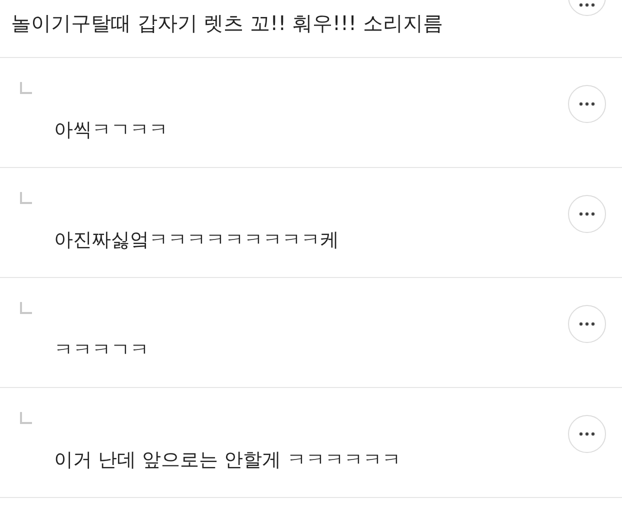 Image resolution: width=622 pixels, height=509 pixels. Describe the element at coordinates (228, 460) in the screenshot. I see `reply-text: 이거 난데 앞으로는 안할게 ㅋㅋㅋㅋㅋㅋ` at that location.